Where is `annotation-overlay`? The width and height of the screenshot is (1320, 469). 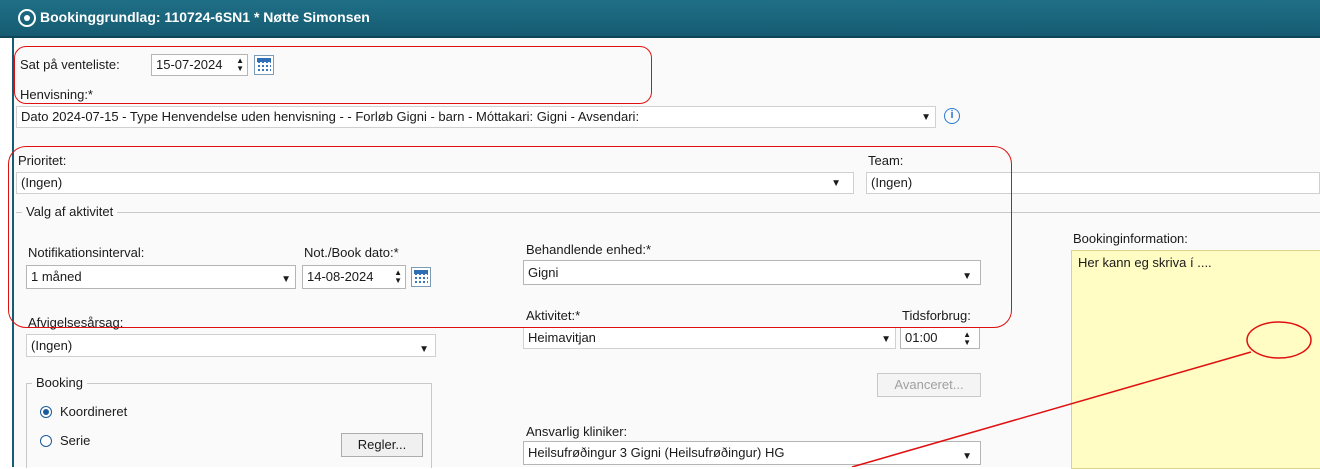 annotation-overlay is located at coordinates (1081, 394).